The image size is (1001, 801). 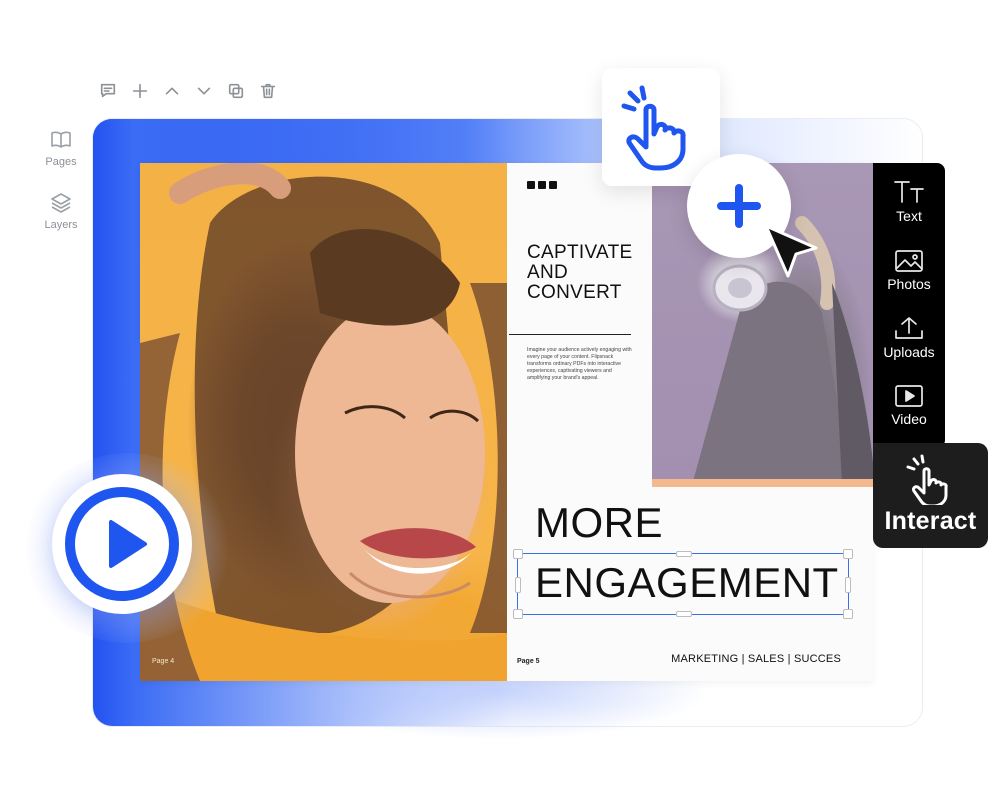 I want to click on instagram-icon, so click(x=542, y=185).